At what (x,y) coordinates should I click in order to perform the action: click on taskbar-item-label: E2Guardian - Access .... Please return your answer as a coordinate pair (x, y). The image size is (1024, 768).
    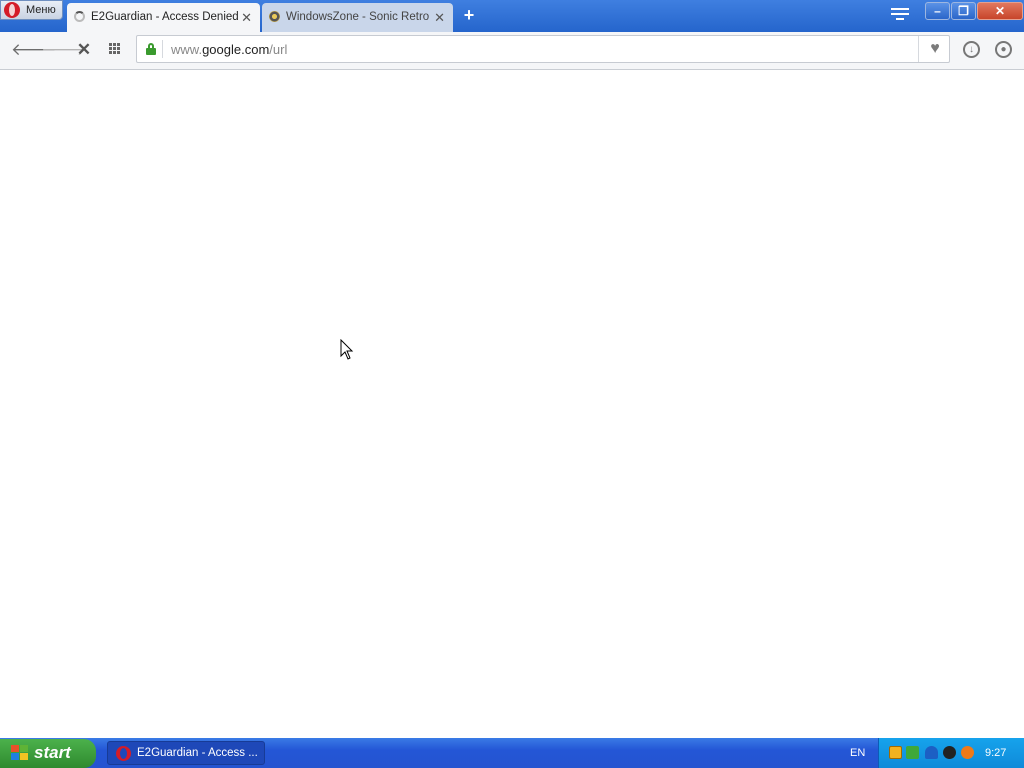
    Looking at the image, I should click on (197, 753).